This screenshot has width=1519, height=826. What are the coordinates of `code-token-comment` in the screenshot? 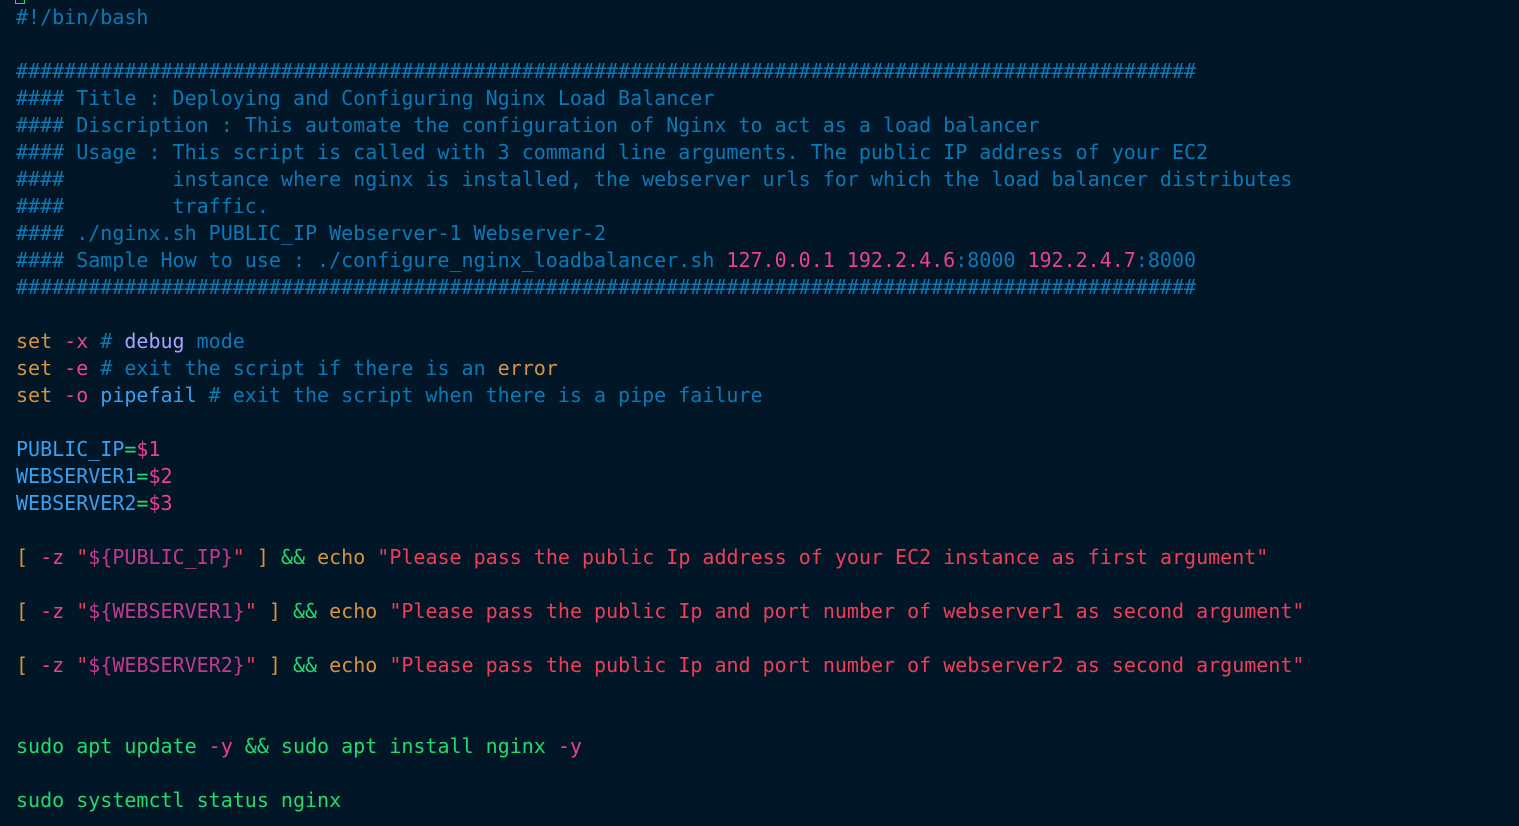 It's located at (841, 260).